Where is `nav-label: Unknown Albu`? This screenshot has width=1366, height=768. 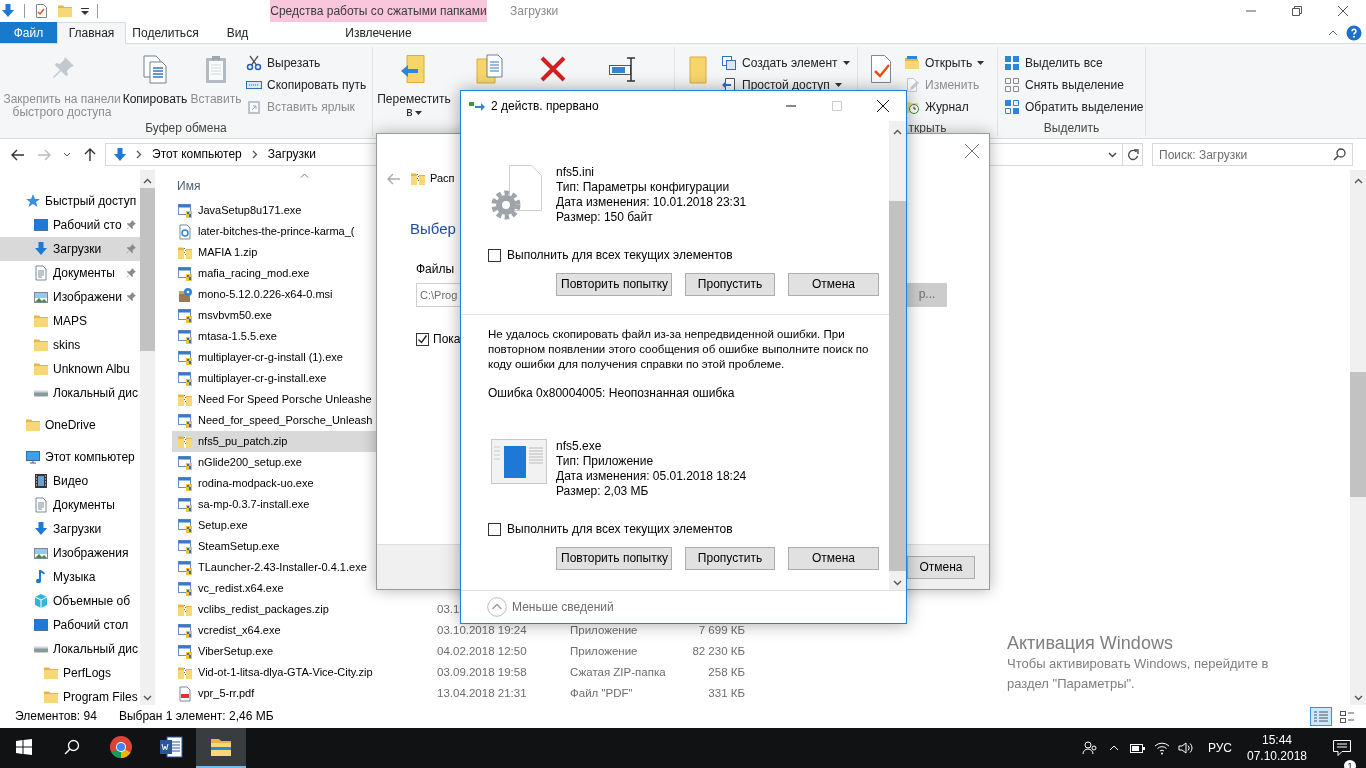
nav-label: Unknown Albu is located at coordinates (91, 369).